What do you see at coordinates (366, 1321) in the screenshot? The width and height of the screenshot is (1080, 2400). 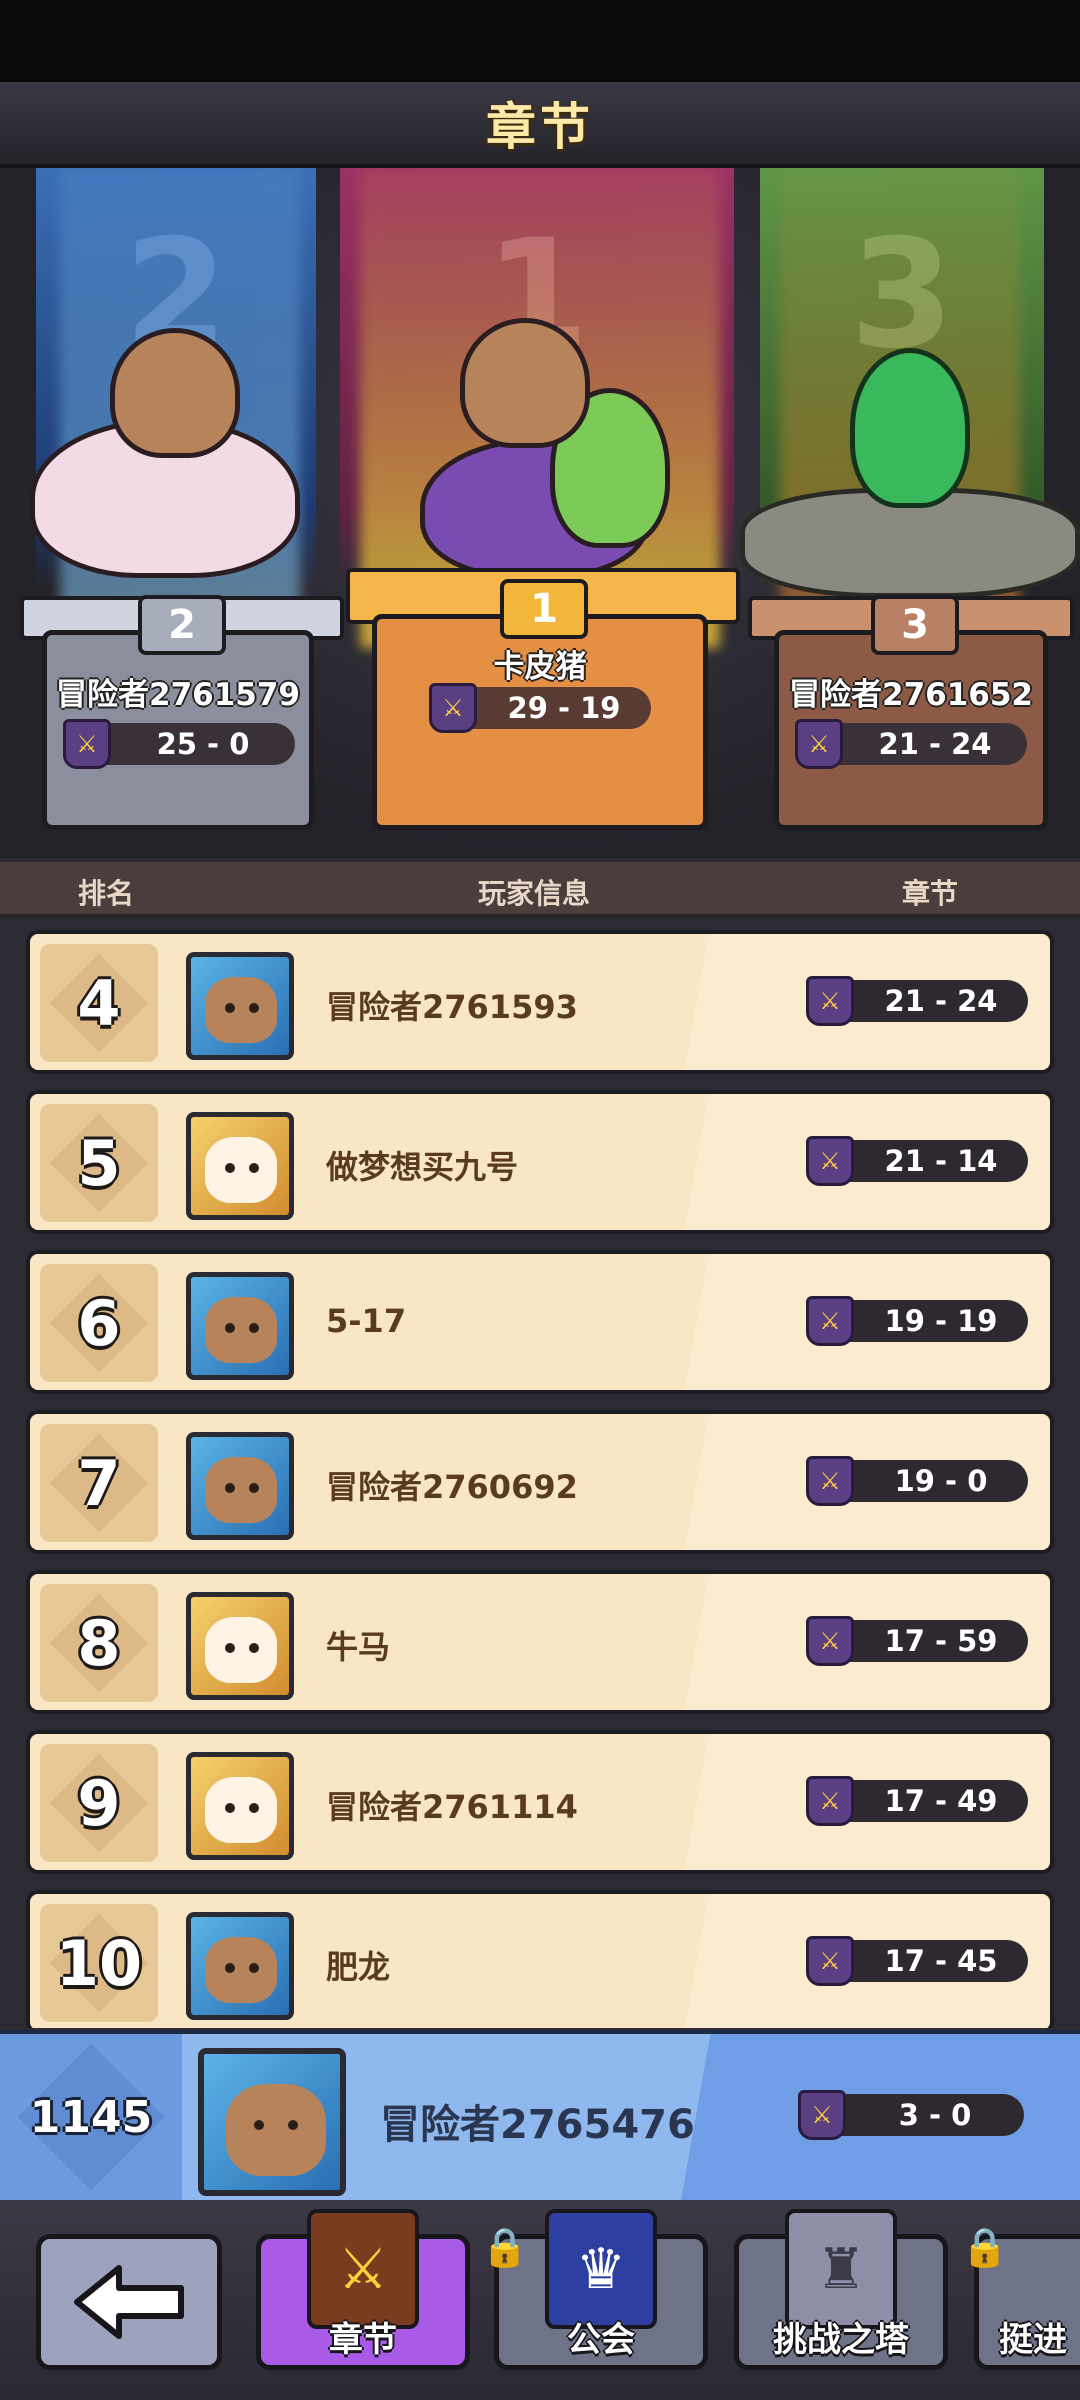 I see `player-name: 5-17` at bounding box center [366, 1321].